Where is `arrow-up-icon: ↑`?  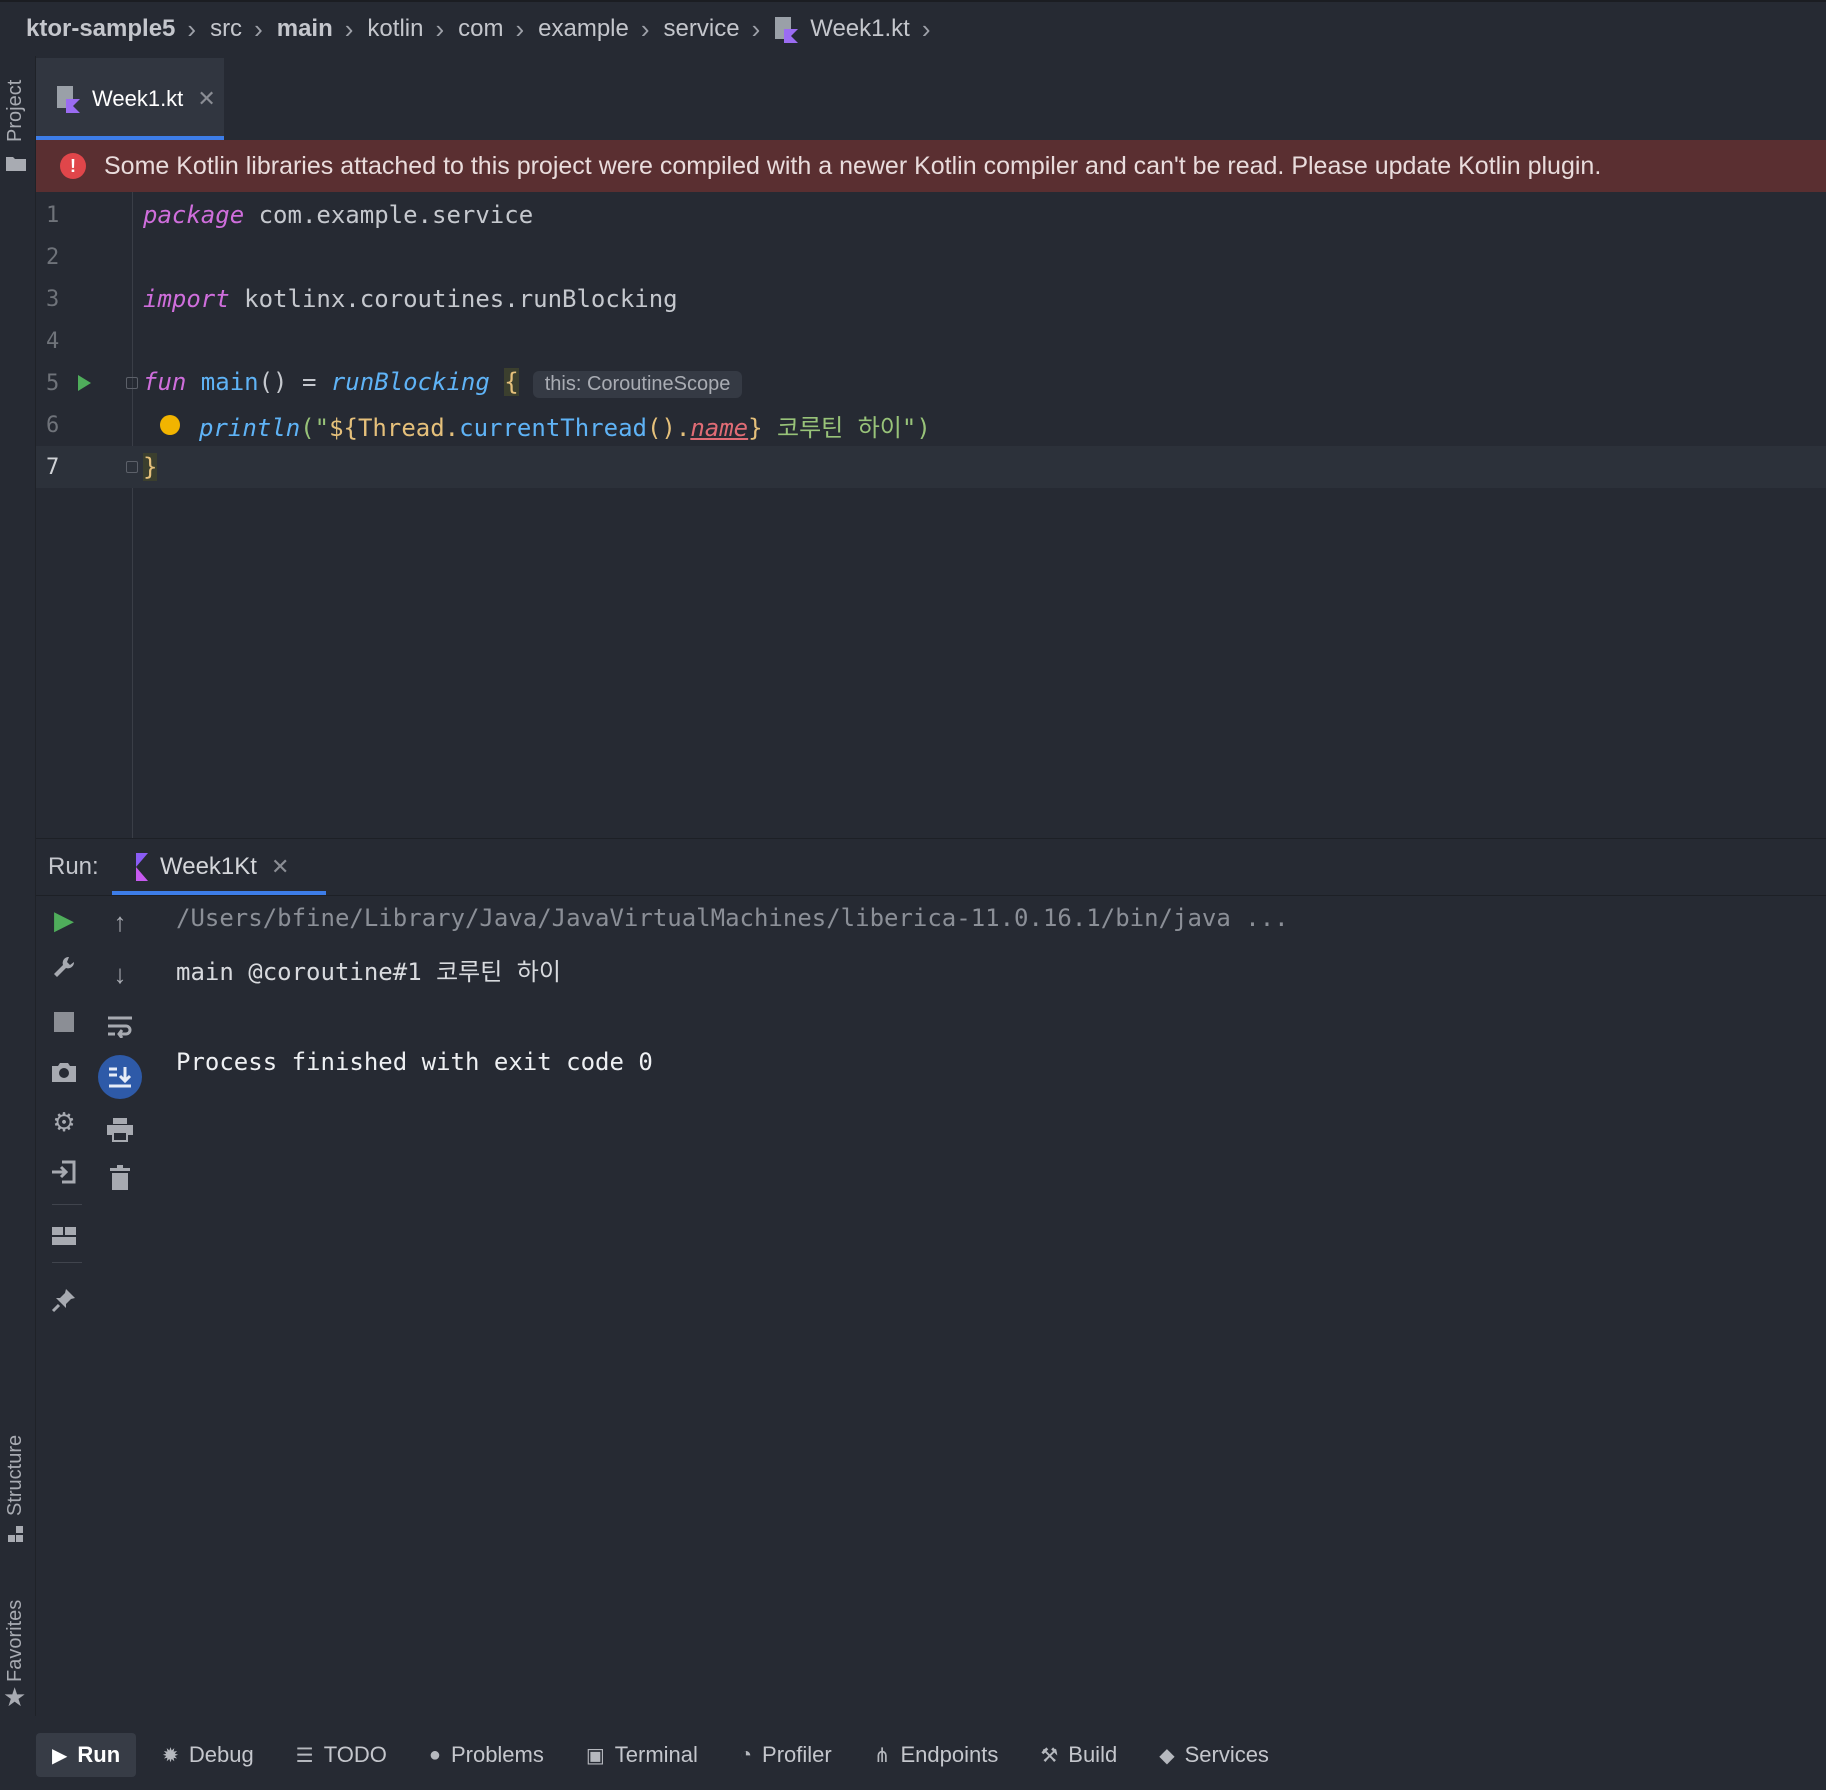 arrow-up-icon: ↑ is located at coordinates (120, 922).